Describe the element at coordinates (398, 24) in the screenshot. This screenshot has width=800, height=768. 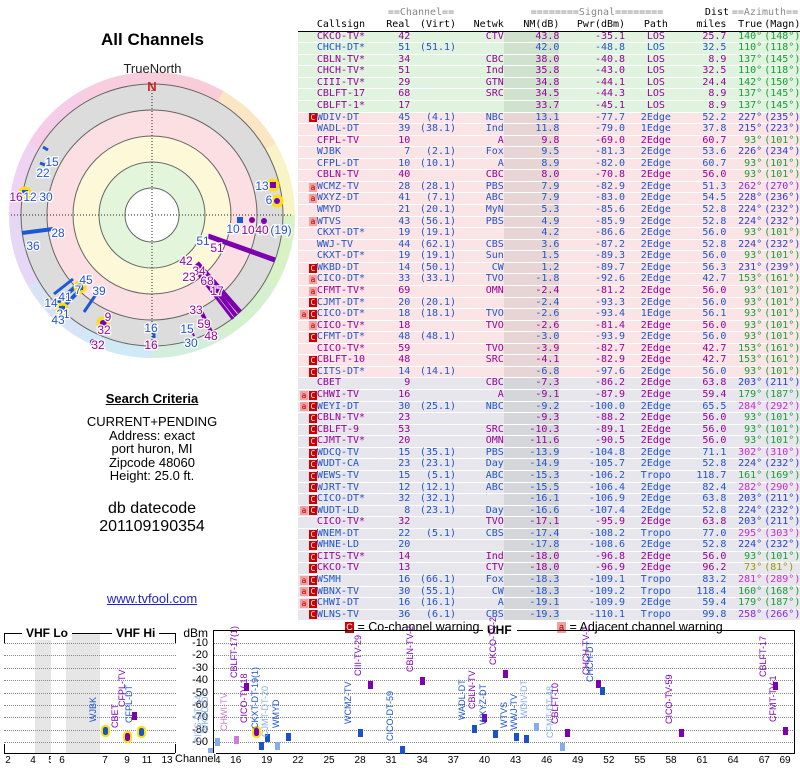
I see `header-real: Real` at that location.